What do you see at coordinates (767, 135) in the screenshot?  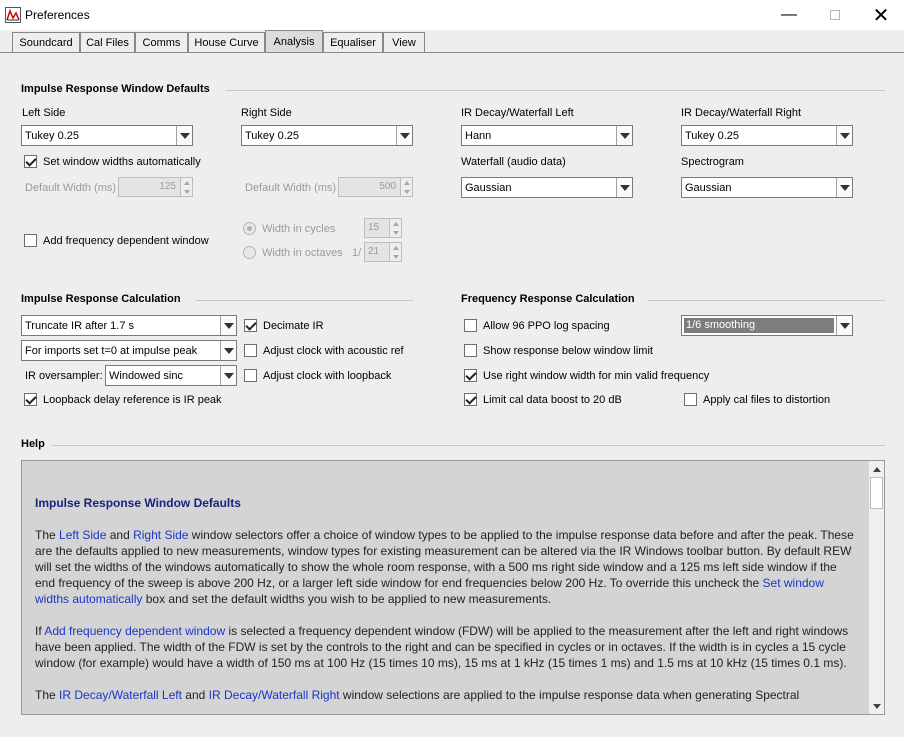 I see `ir-decay-right-select: Tukey 0.25` at bounding box center [767, 135].